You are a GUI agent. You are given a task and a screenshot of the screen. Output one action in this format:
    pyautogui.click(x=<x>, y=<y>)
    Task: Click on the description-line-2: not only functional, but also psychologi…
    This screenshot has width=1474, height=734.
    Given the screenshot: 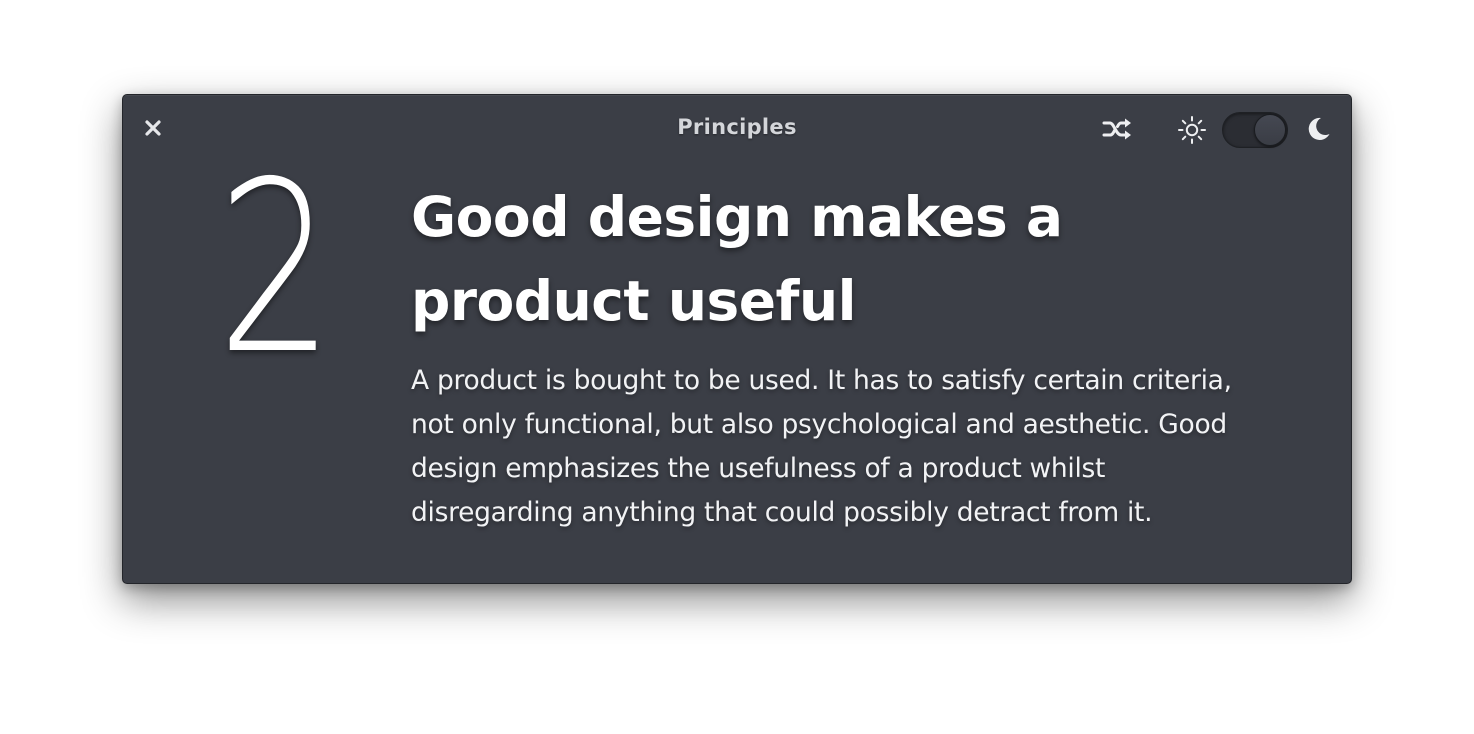 What is the action you would take?
    pyautogui.click(x=819, y=424)
    